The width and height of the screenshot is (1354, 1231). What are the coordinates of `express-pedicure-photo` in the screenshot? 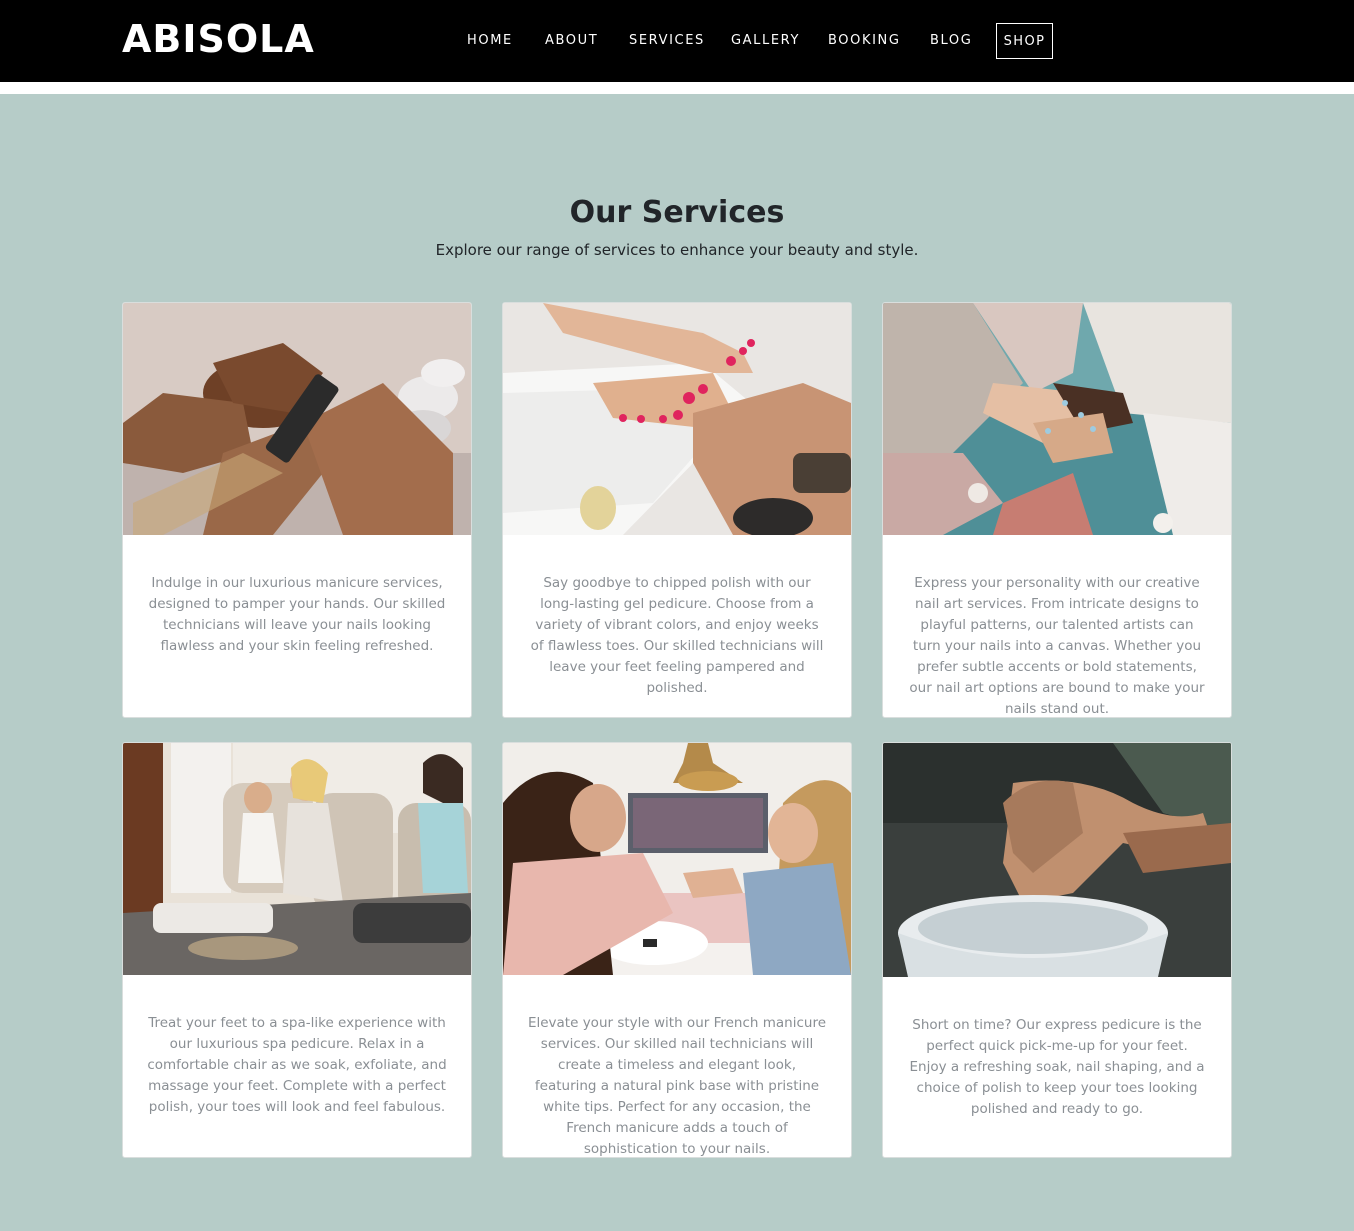 It's located at (1057, 860).